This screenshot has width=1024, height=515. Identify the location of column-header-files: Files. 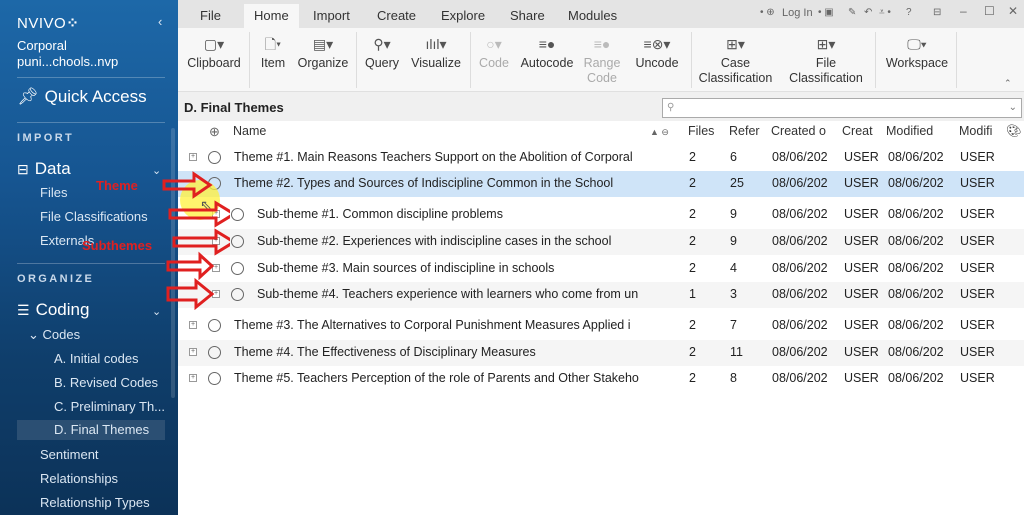
(701, 131).